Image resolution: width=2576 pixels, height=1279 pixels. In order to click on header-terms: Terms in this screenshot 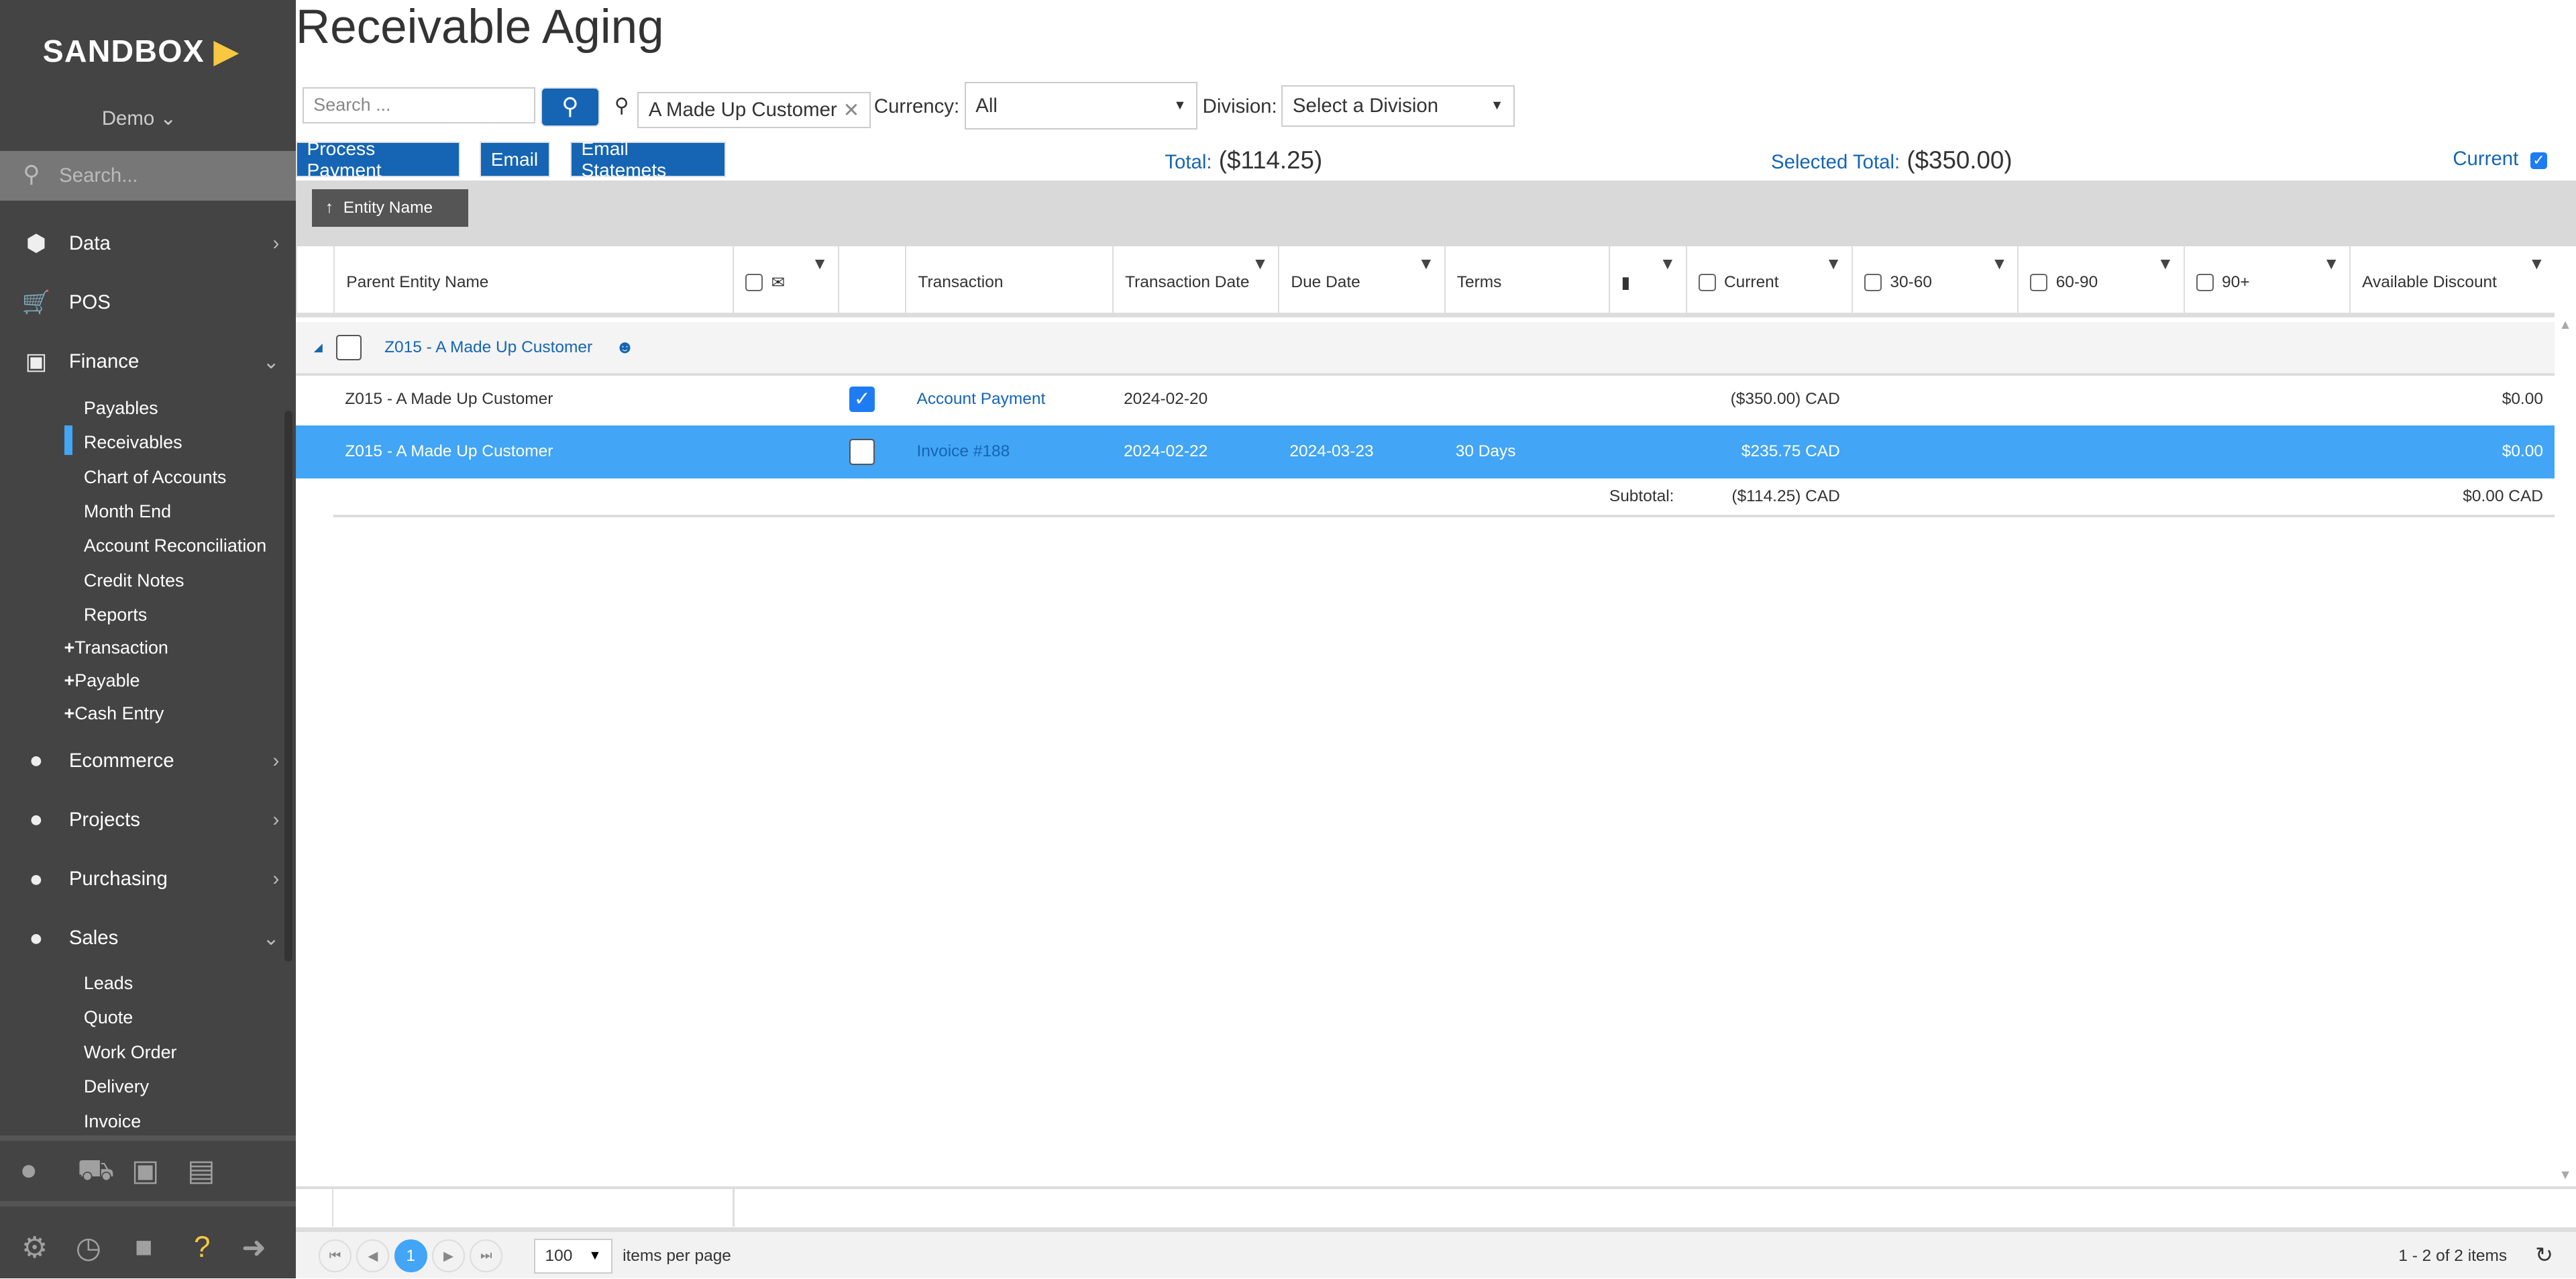, I will do `click(1526, 279)`.